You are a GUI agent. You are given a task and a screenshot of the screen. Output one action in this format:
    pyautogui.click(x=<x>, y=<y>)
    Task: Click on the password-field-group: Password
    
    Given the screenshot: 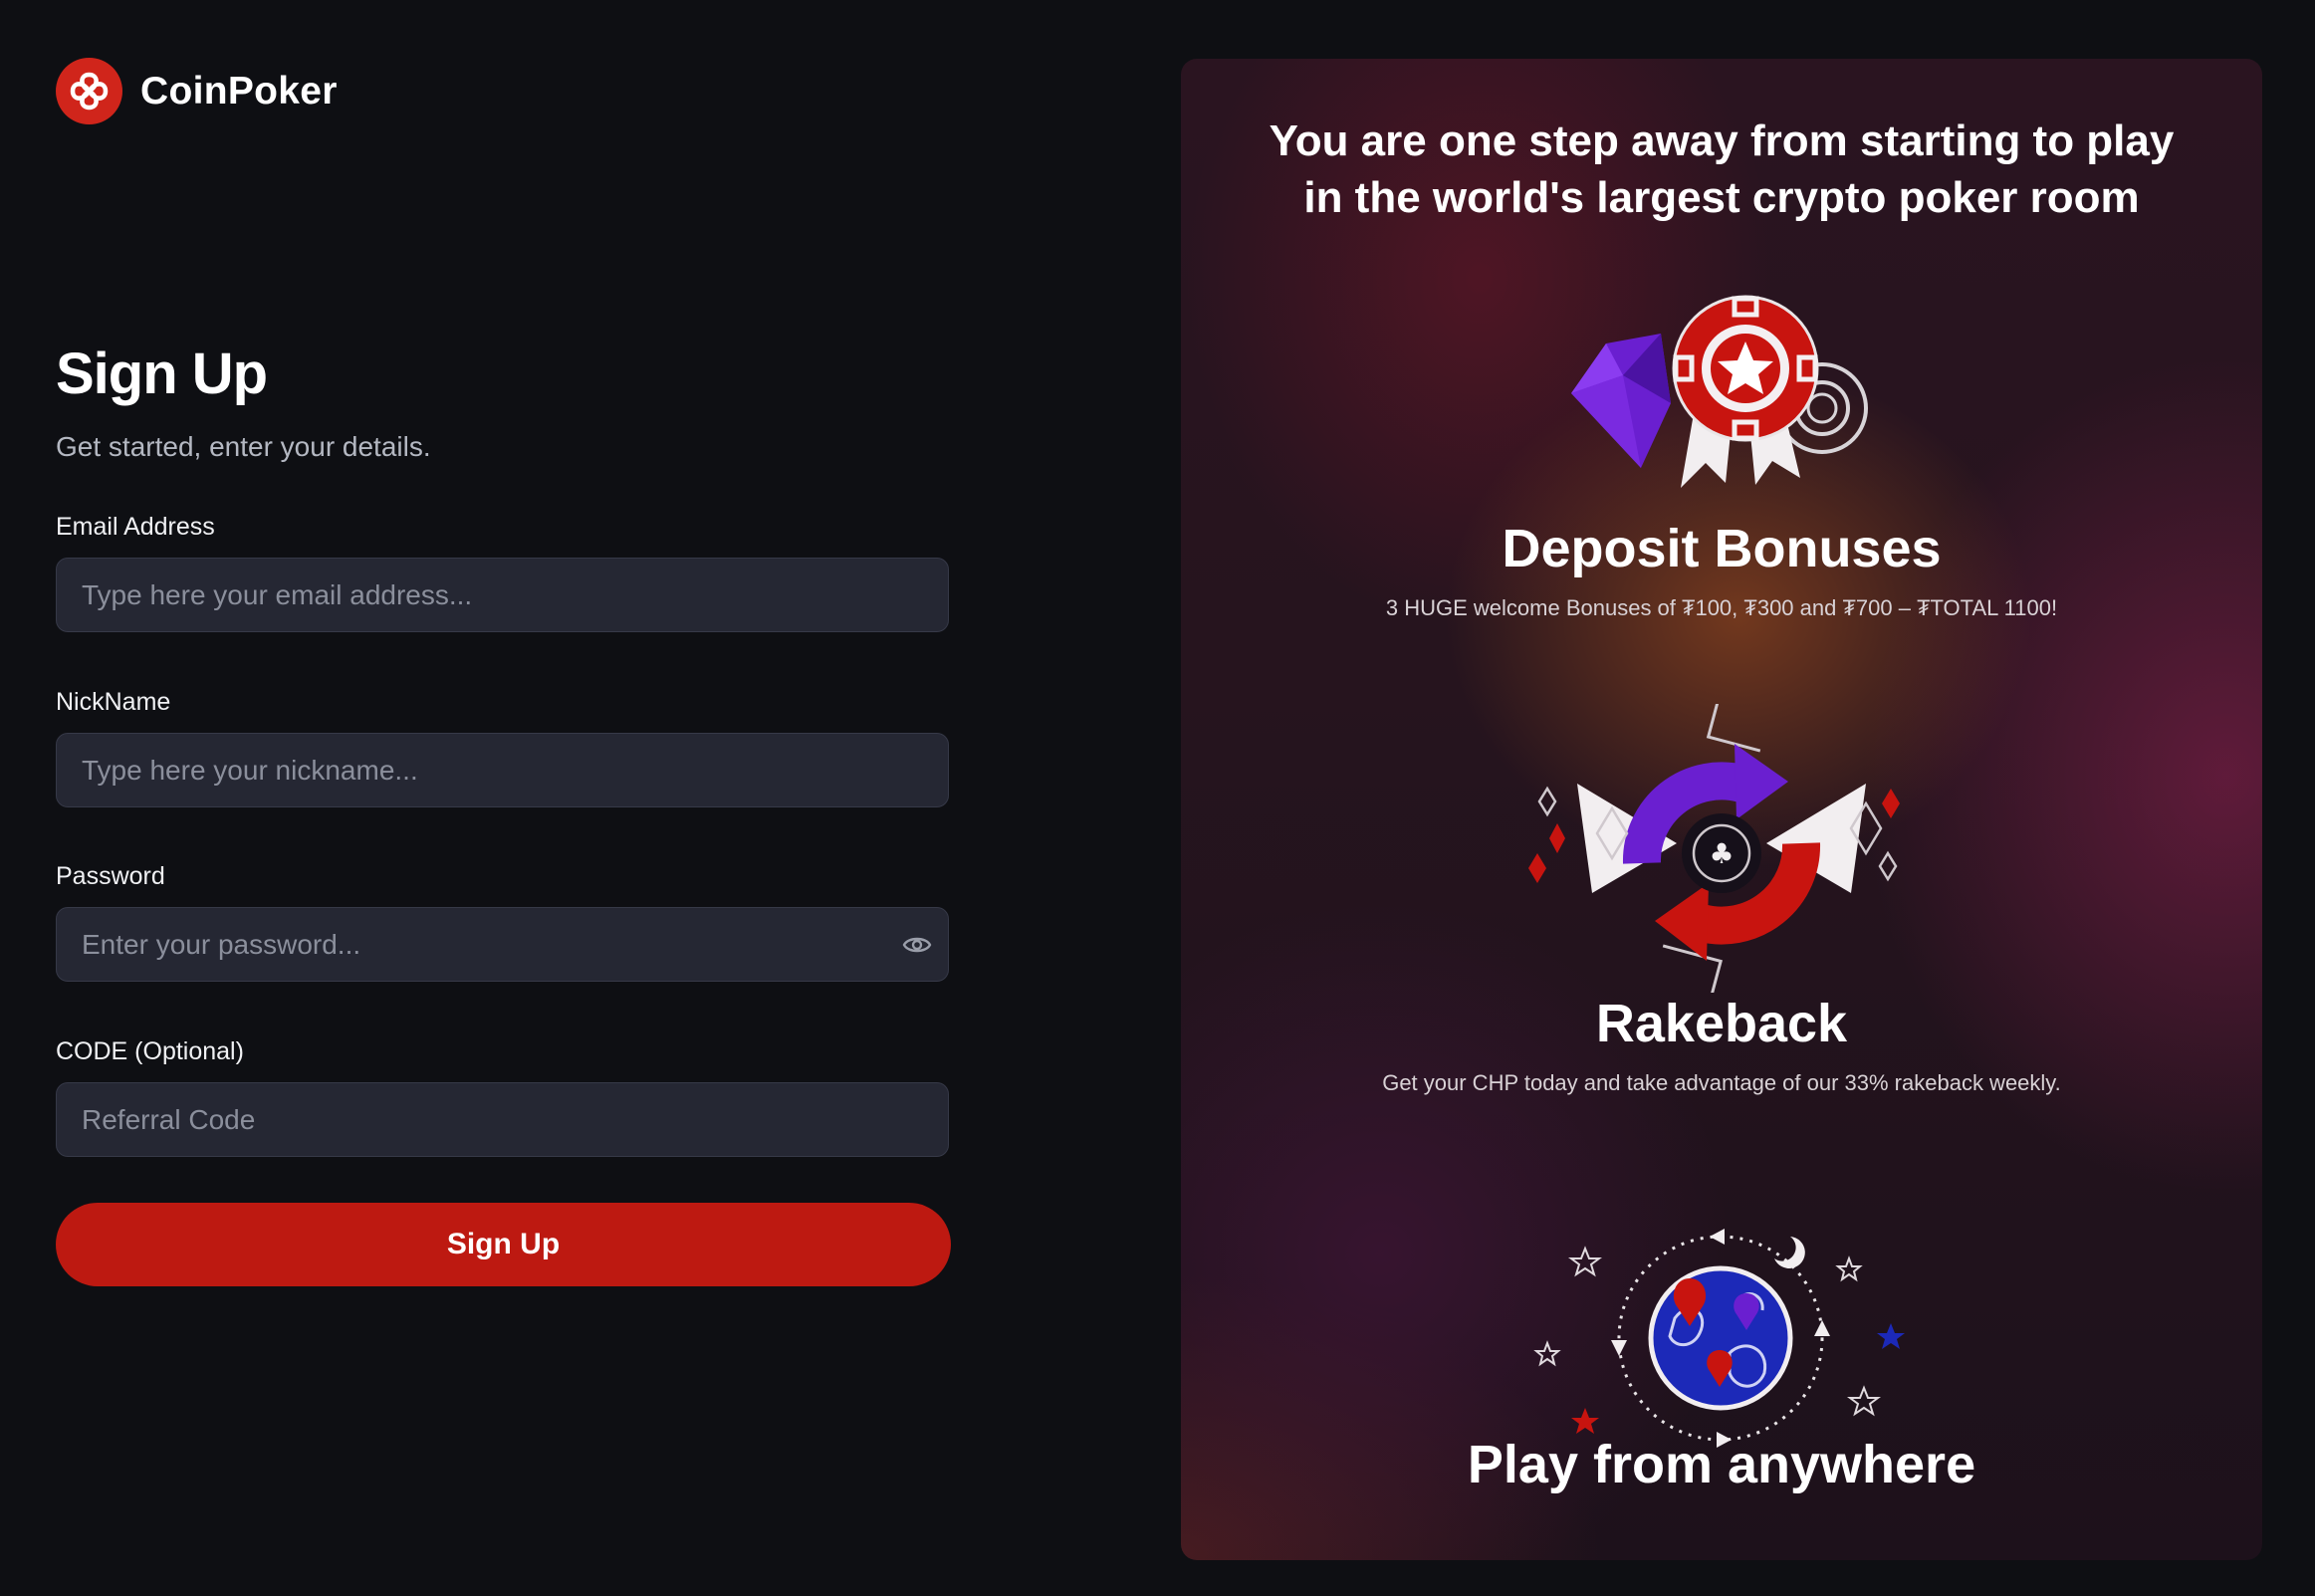 What is the action you would take?
    pyautogui.click(x=504, y=921)
    